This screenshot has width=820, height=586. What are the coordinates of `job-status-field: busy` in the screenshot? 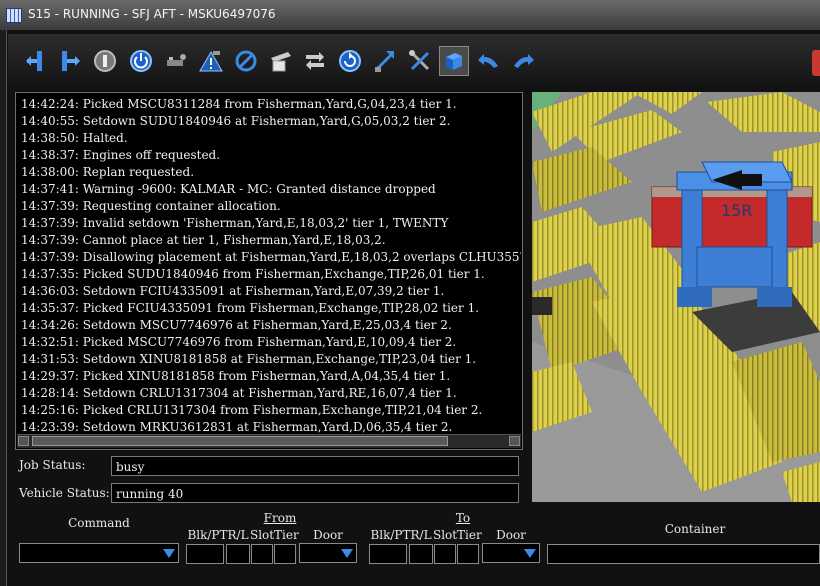 It's located at (315, 466).